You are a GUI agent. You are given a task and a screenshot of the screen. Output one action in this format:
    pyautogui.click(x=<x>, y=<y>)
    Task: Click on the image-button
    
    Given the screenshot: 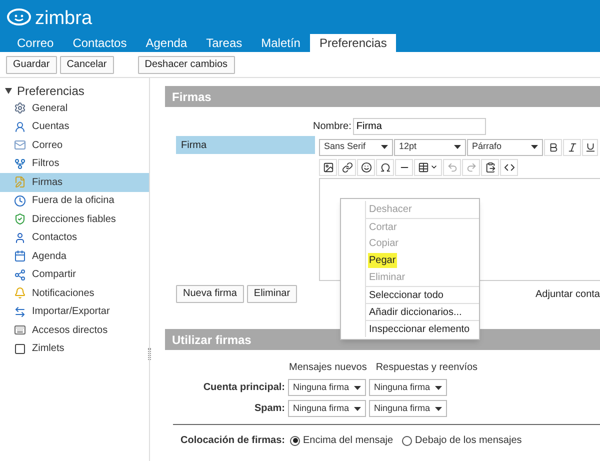 What is the action you would take?
    pyautogui.click(x=328, y=167)
    